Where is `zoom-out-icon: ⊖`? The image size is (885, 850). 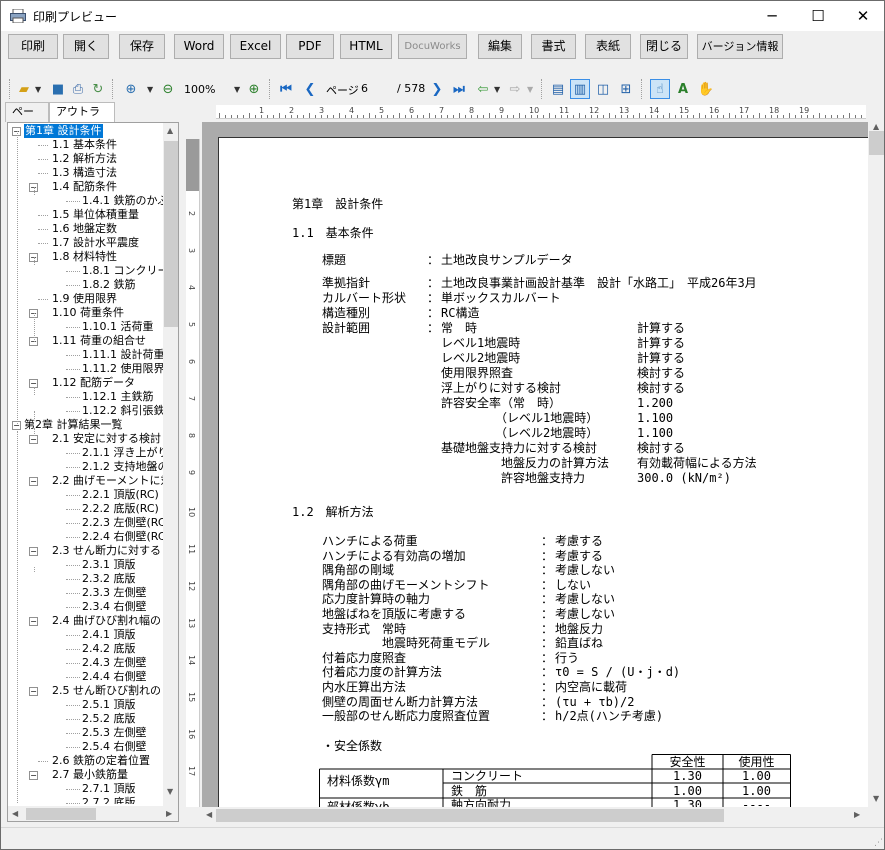
zoom-out-icon: ⊖ is located at coordinates (168, 89).